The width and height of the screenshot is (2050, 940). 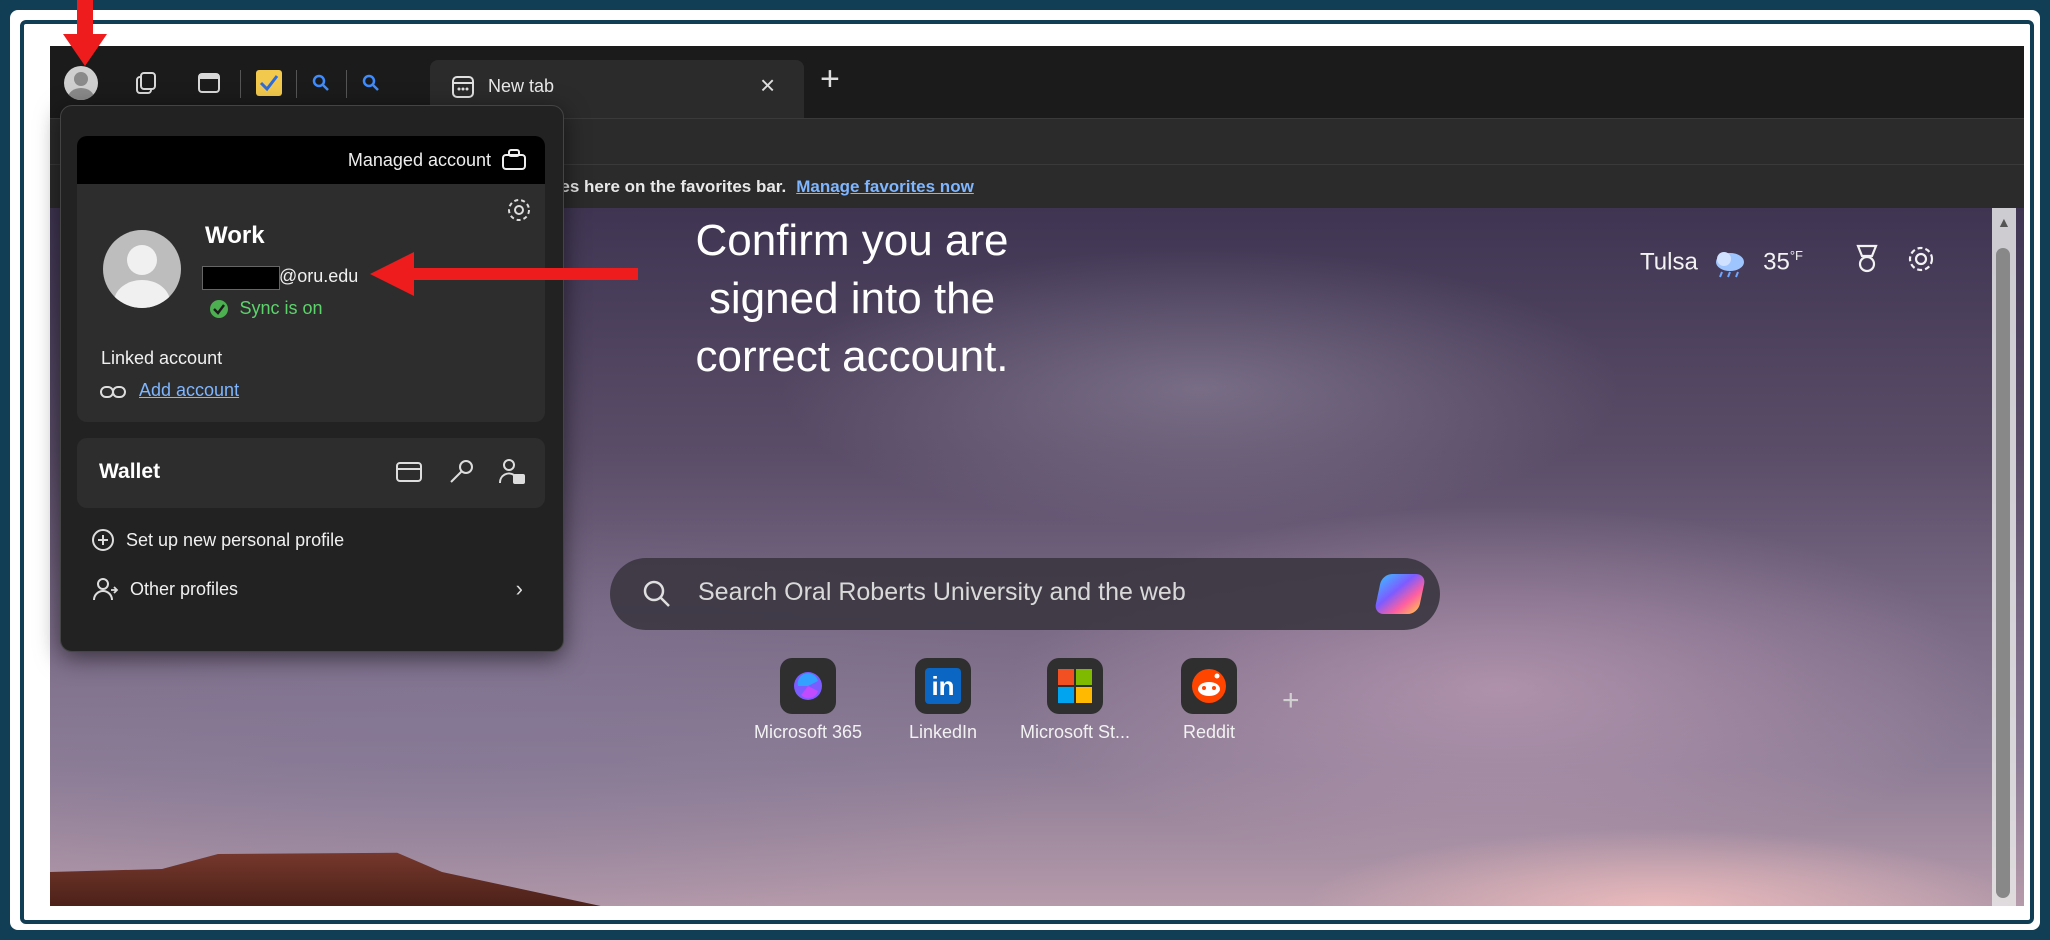 I want to click on background-rock, so click(x=330, y=879).